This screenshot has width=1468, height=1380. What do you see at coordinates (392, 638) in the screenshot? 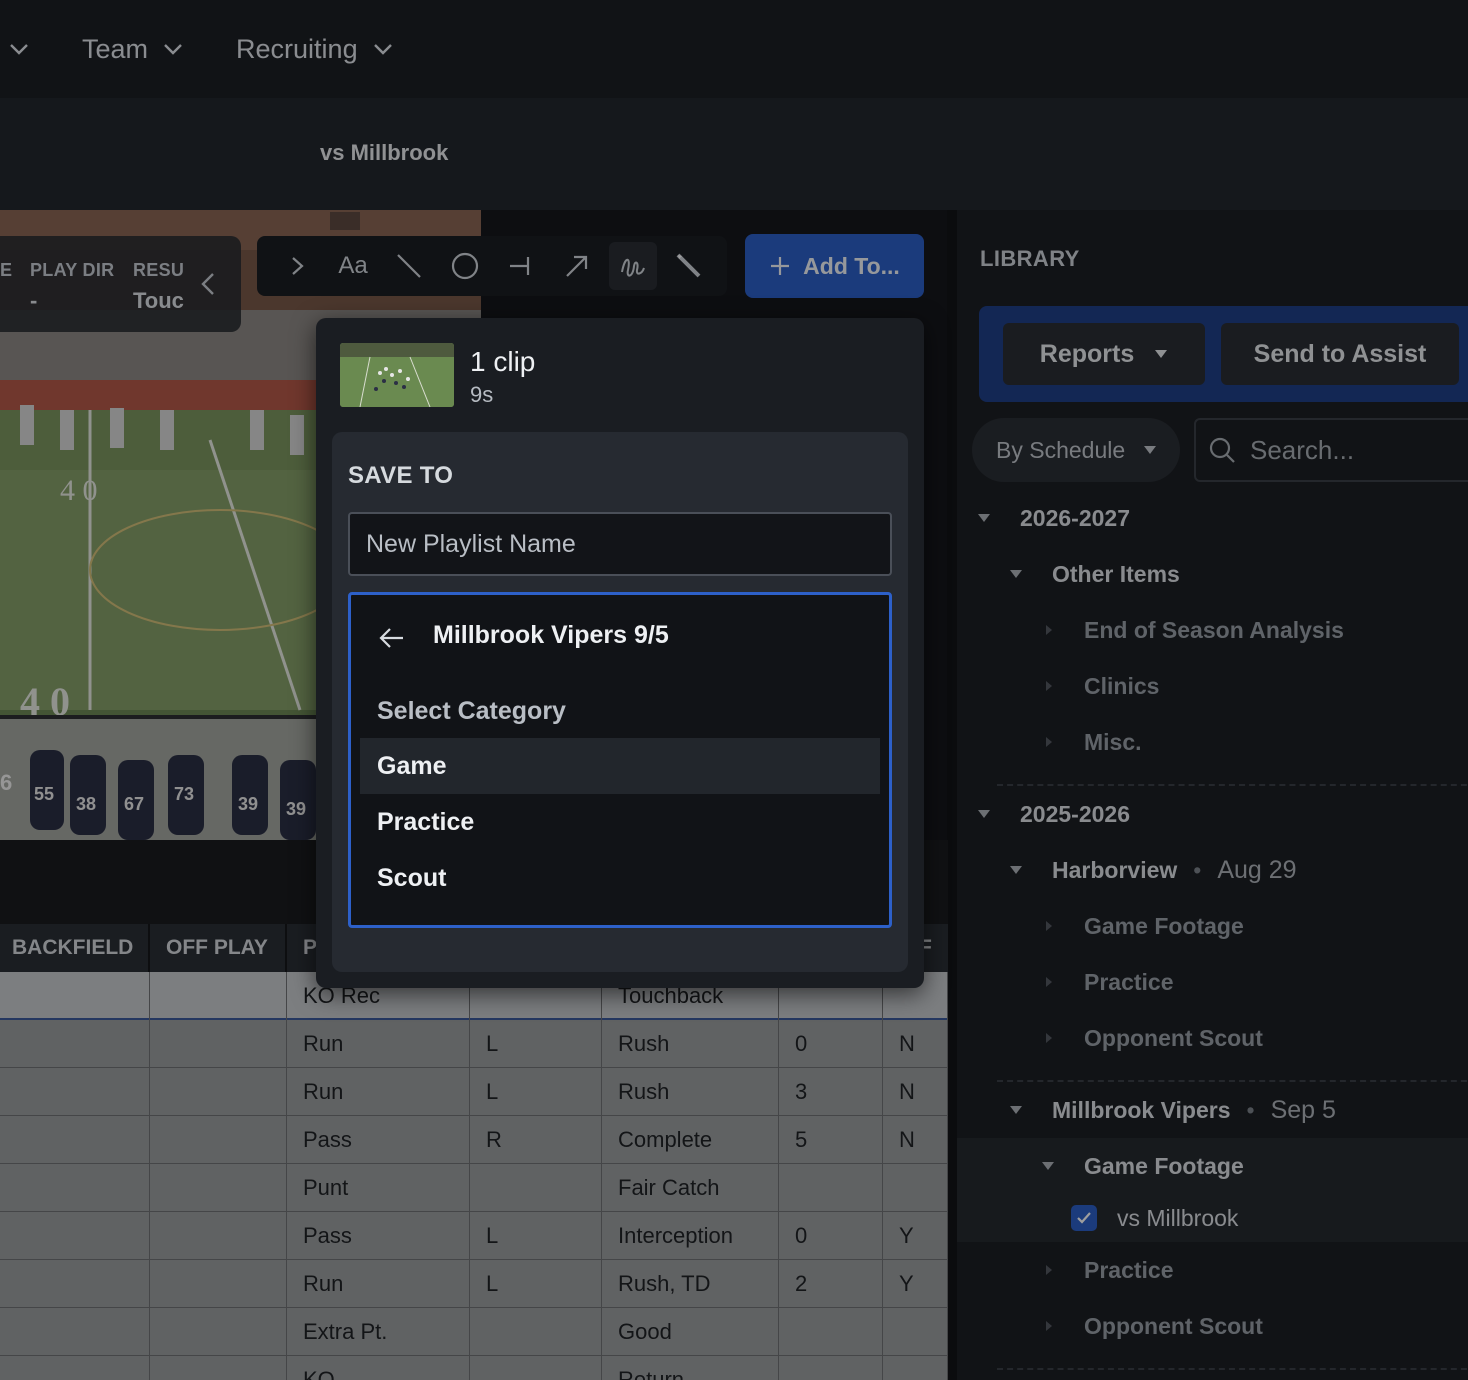
I see `back-arrow-icon` at bounding box center [392, 638].